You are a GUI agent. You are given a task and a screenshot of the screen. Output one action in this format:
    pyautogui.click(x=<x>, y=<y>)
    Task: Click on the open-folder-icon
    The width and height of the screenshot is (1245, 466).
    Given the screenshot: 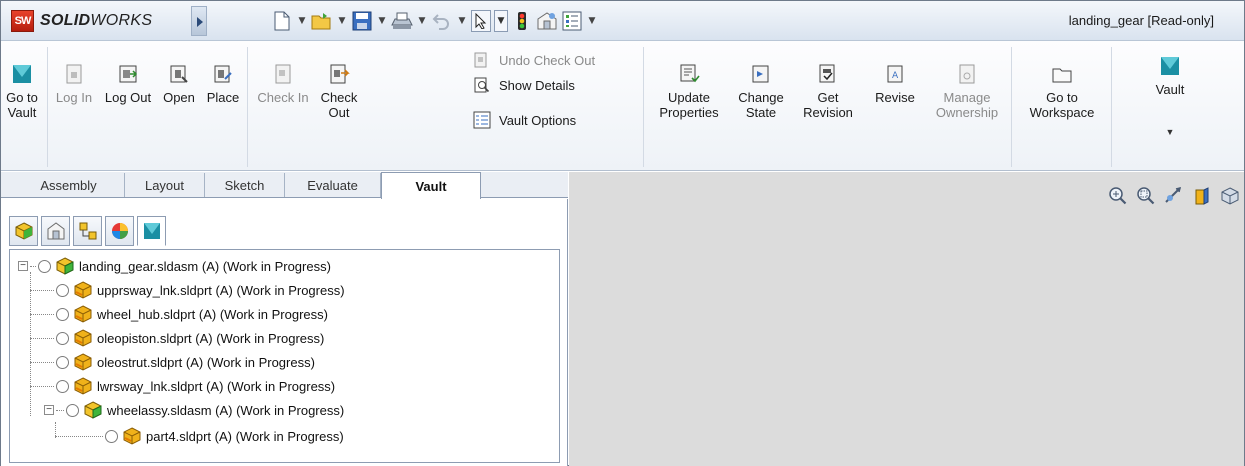 What is the action you would take?
    pyautogui.click(x=322, y=21)
    